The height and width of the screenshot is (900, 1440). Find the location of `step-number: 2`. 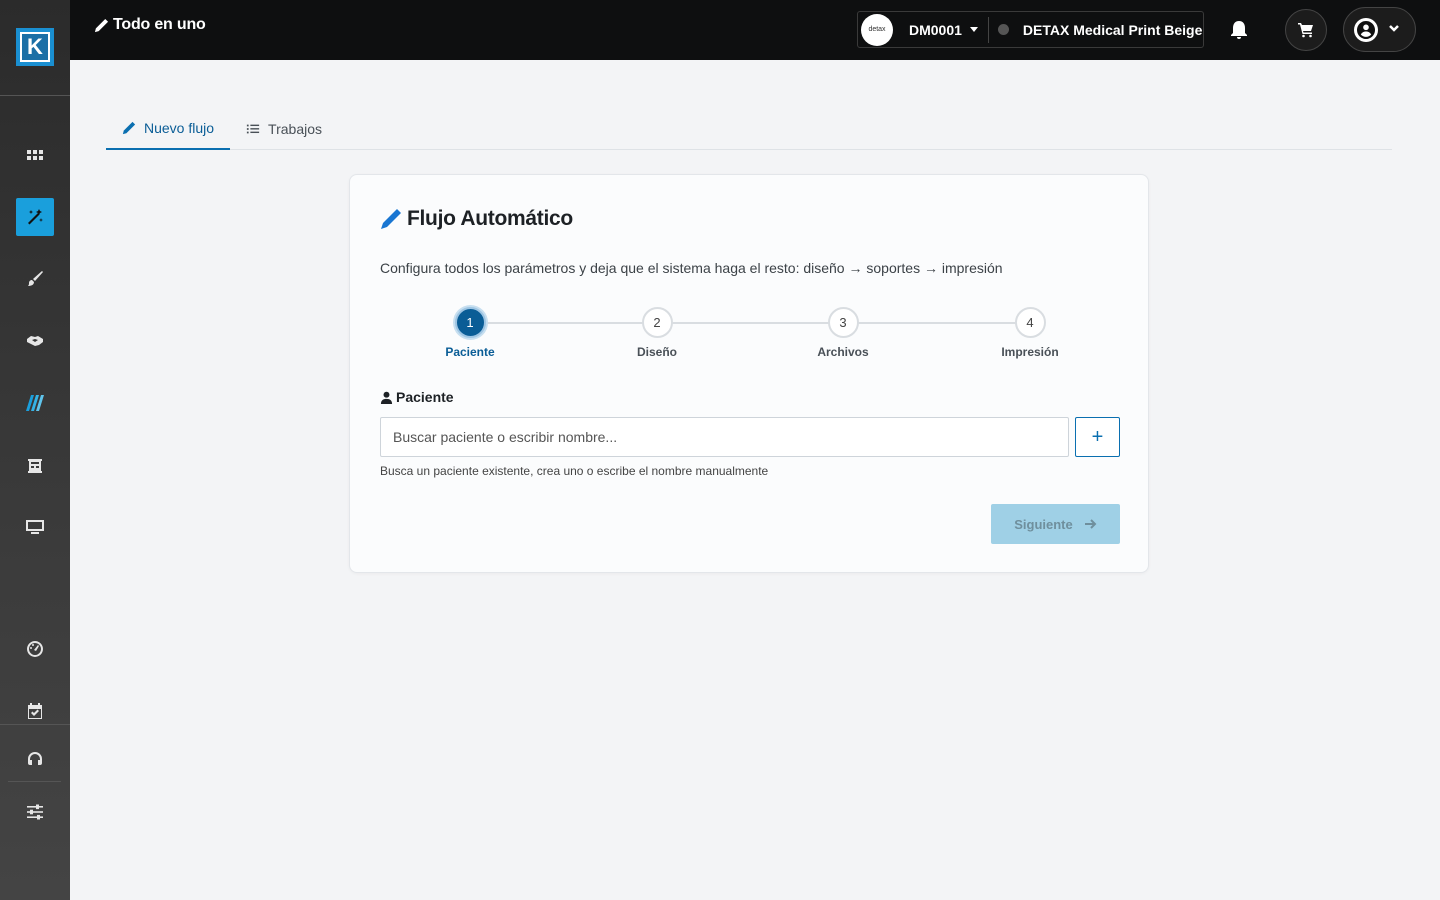

step-number: 2 is located at coordinates (657, 322).